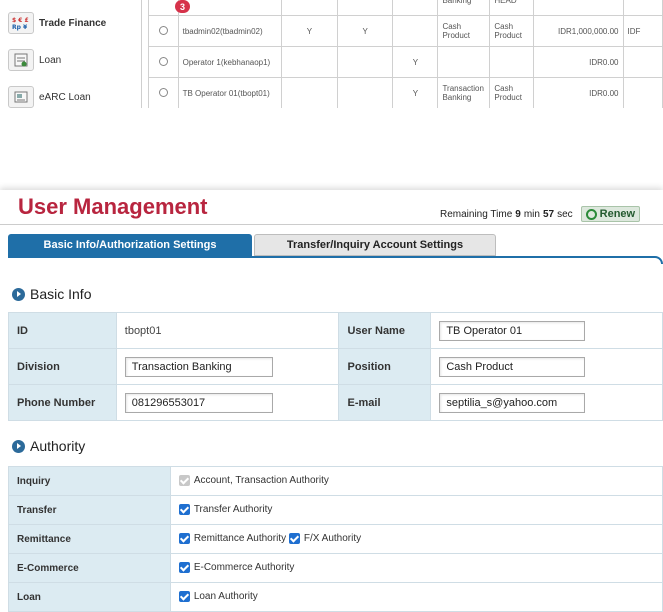 This screenshot has width=663, height=612. I want to click on renew-button: Renew, so click(610, 214).